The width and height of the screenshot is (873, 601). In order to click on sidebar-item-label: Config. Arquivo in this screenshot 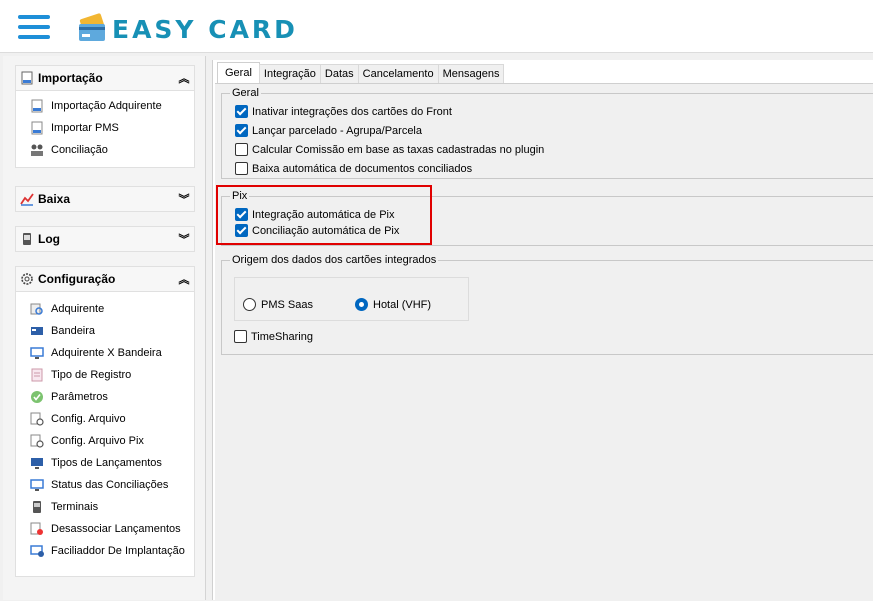, I will do `click(88, 419)`.